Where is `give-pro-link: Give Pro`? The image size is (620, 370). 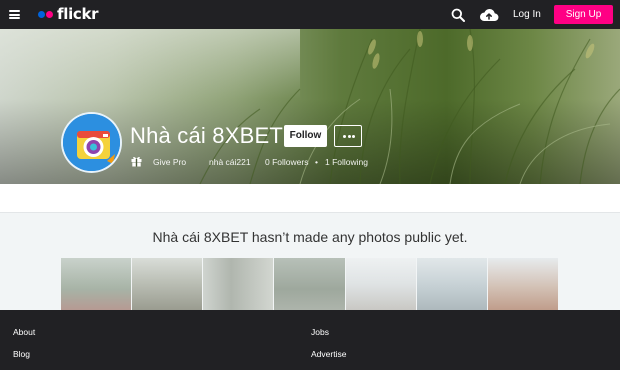
give-pro-link: Give Pro is located at coordinates (169, 162).